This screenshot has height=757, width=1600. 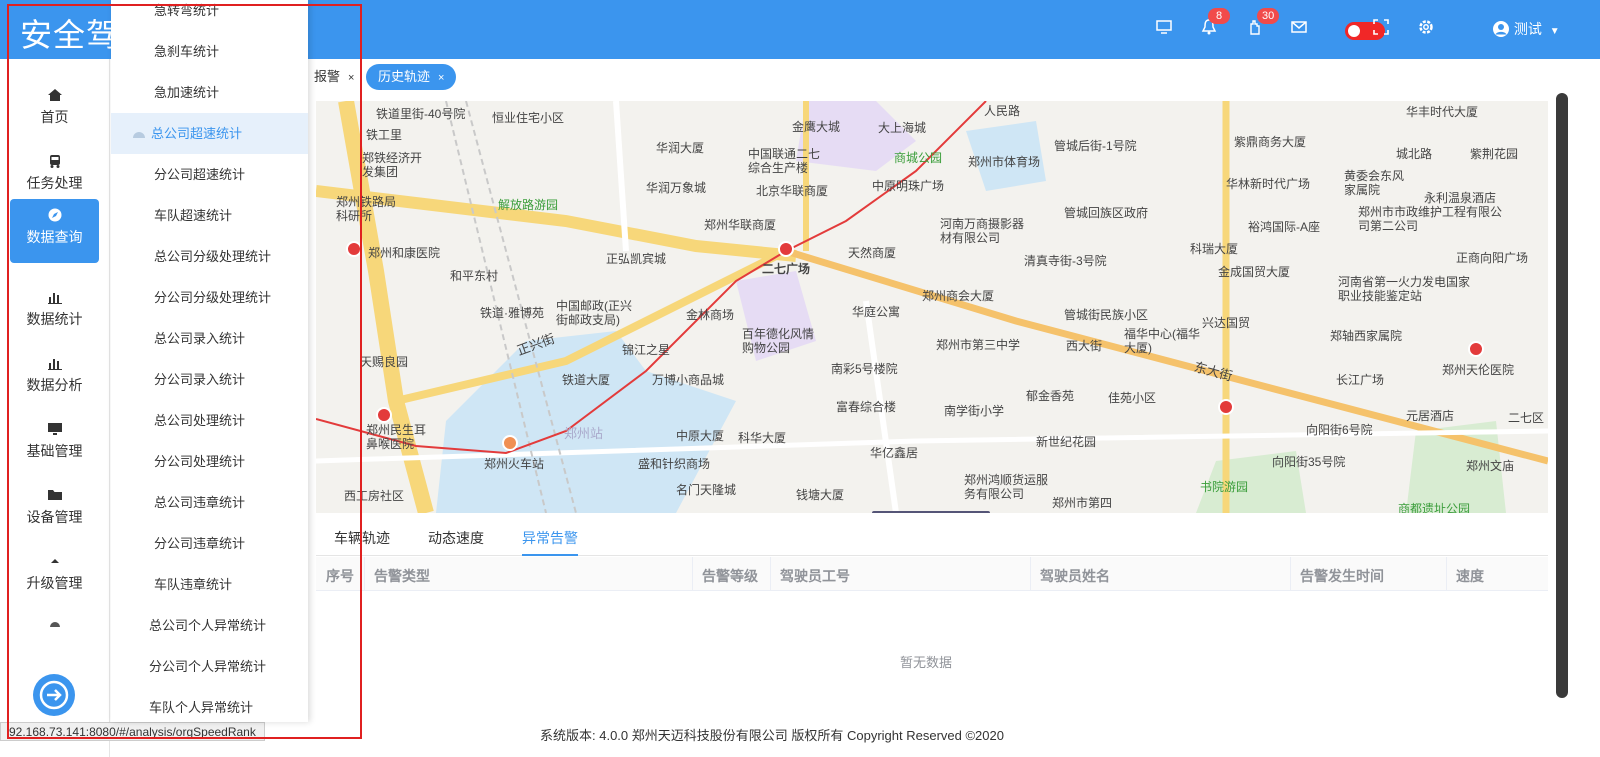 What do you see at coordinates (1404, 289) in the screenshot?
I see `map-label: 河南省第一火力发电国家职业技能鉴定站` at bounding box center [1404, 289].